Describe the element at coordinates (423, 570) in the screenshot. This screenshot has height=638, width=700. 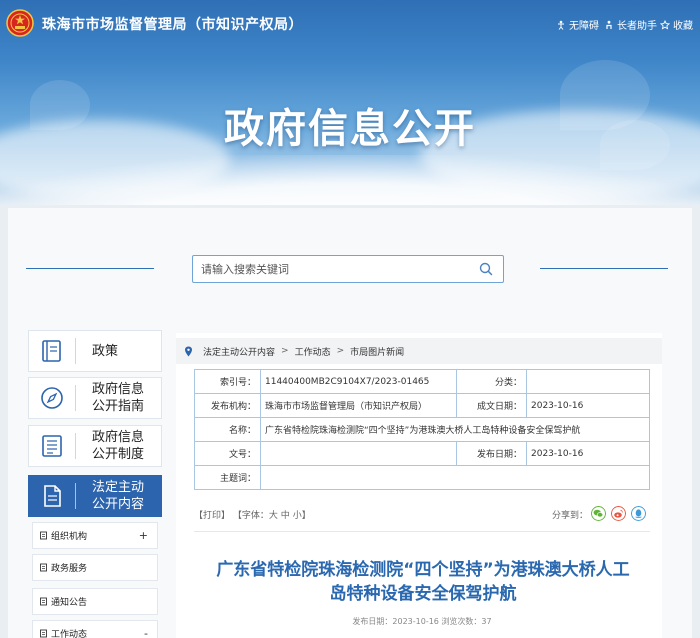
I see `article-title-line1: 广东省特检院珠海检测院“四个坚持”为港珠澳大桥人工` at that location.